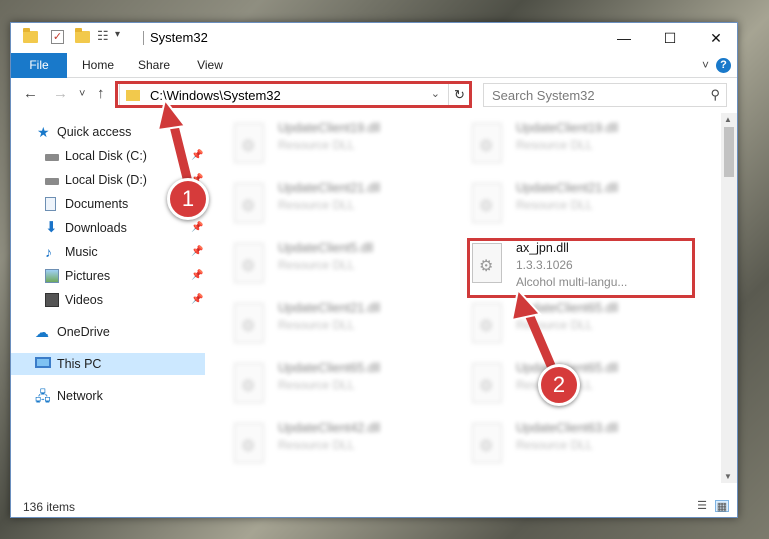 This screenshot has width=769, height=539. What do you see at coordinates (84, 300) in the screenshot?
I see `sidebar-item-label: Videos` at bounding box center [84, 300].